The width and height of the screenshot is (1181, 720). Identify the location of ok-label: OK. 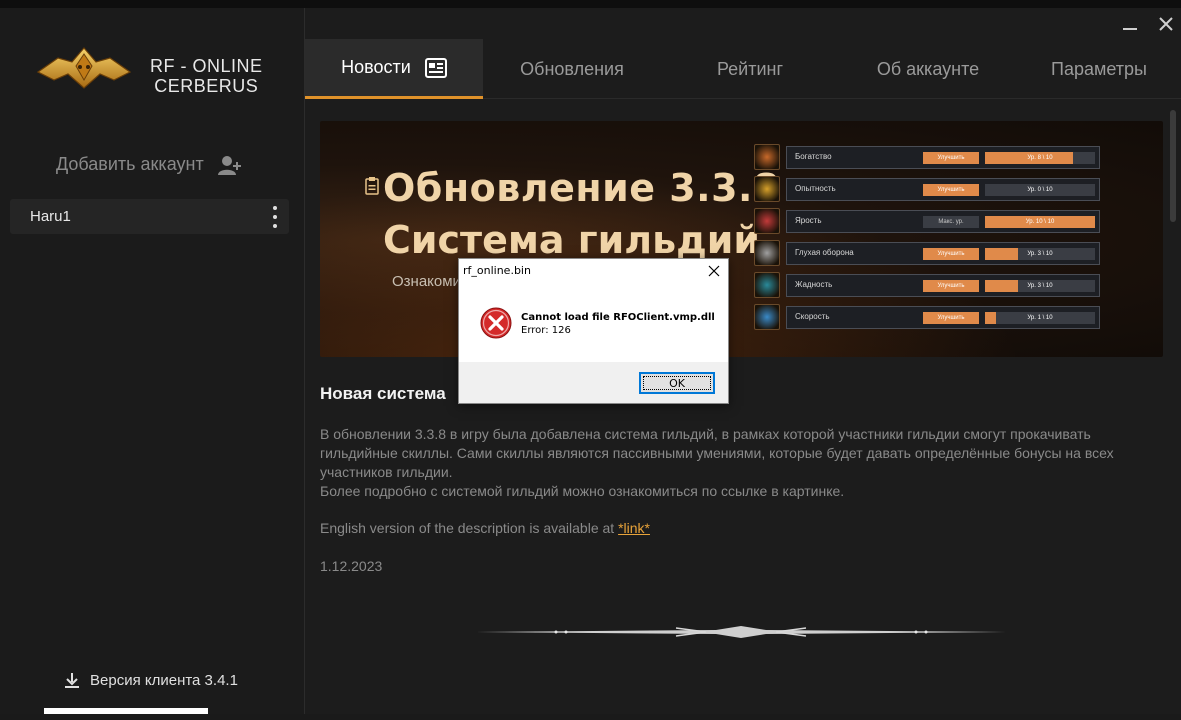
(677, 383).